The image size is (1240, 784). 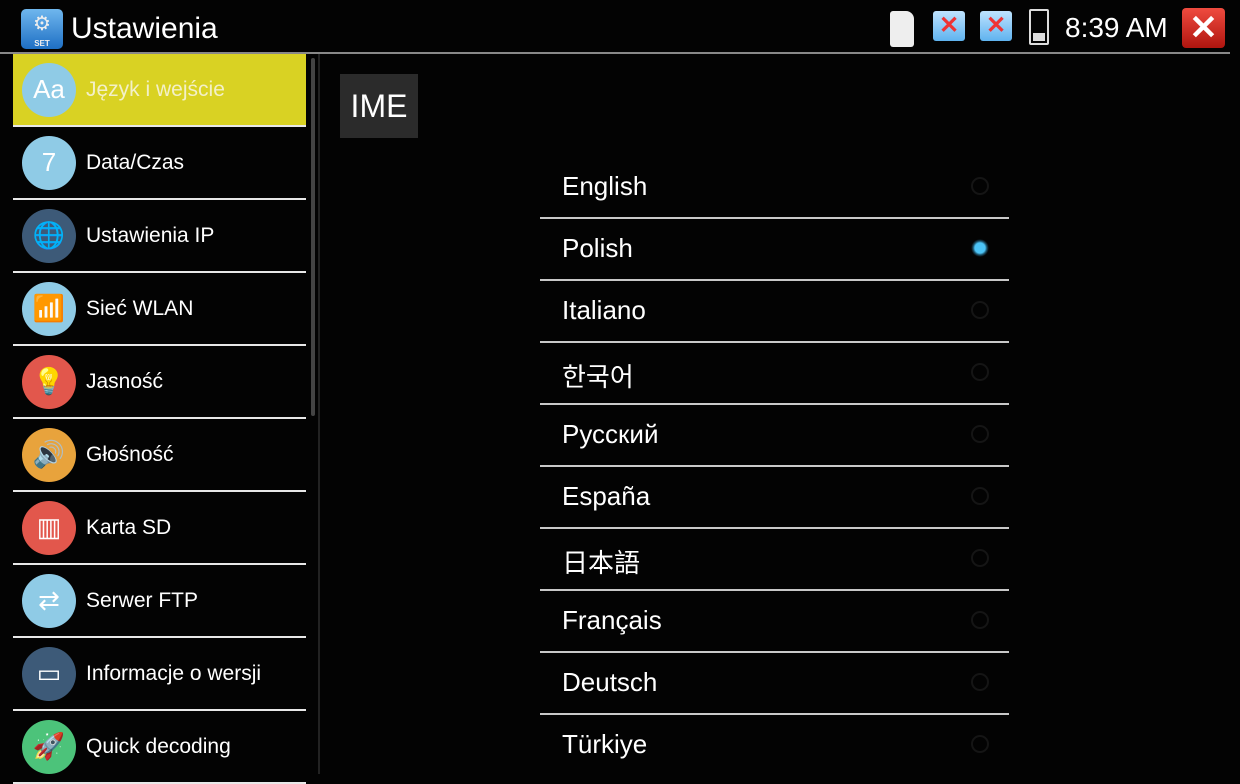 I want to click on language-option: Deutsch, so click(x=774, y=684).